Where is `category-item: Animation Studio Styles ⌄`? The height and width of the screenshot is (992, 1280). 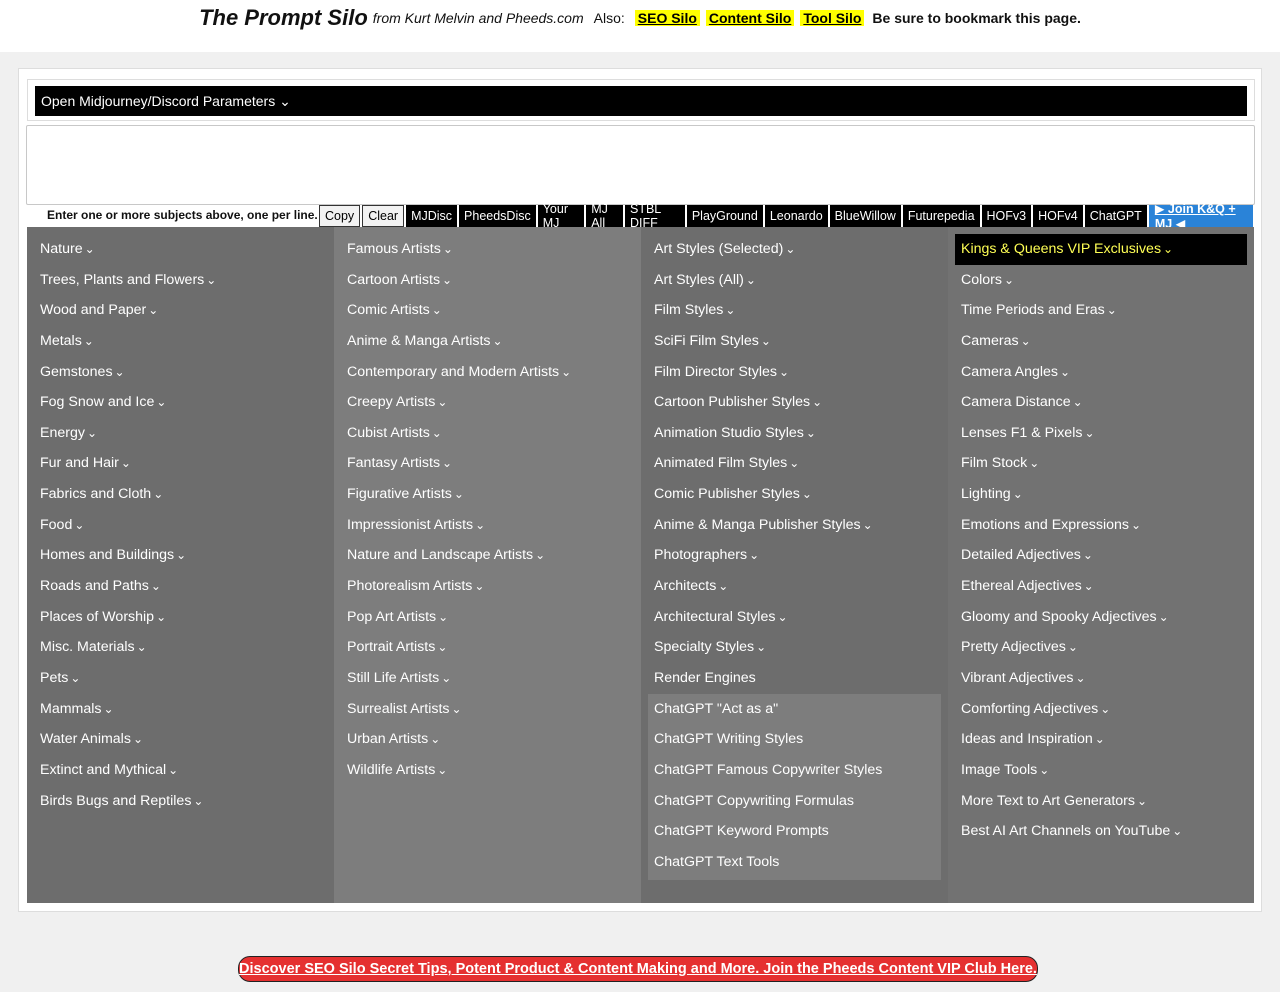 category-item: Animation Studio Styles ⌄ is located at coordinates (794, 433).